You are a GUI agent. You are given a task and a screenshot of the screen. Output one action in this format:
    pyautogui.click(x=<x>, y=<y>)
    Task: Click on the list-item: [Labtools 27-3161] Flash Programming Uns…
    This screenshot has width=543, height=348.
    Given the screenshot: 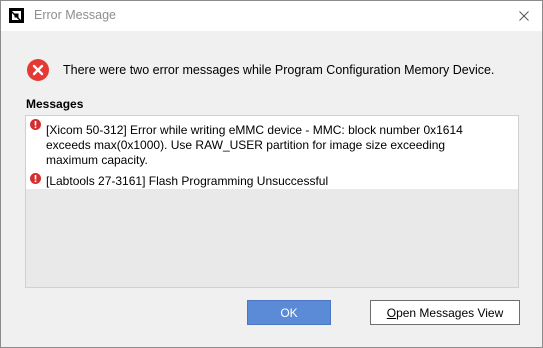 What is the action you would take?
    pyautogui.click(x=266, y=181)
    